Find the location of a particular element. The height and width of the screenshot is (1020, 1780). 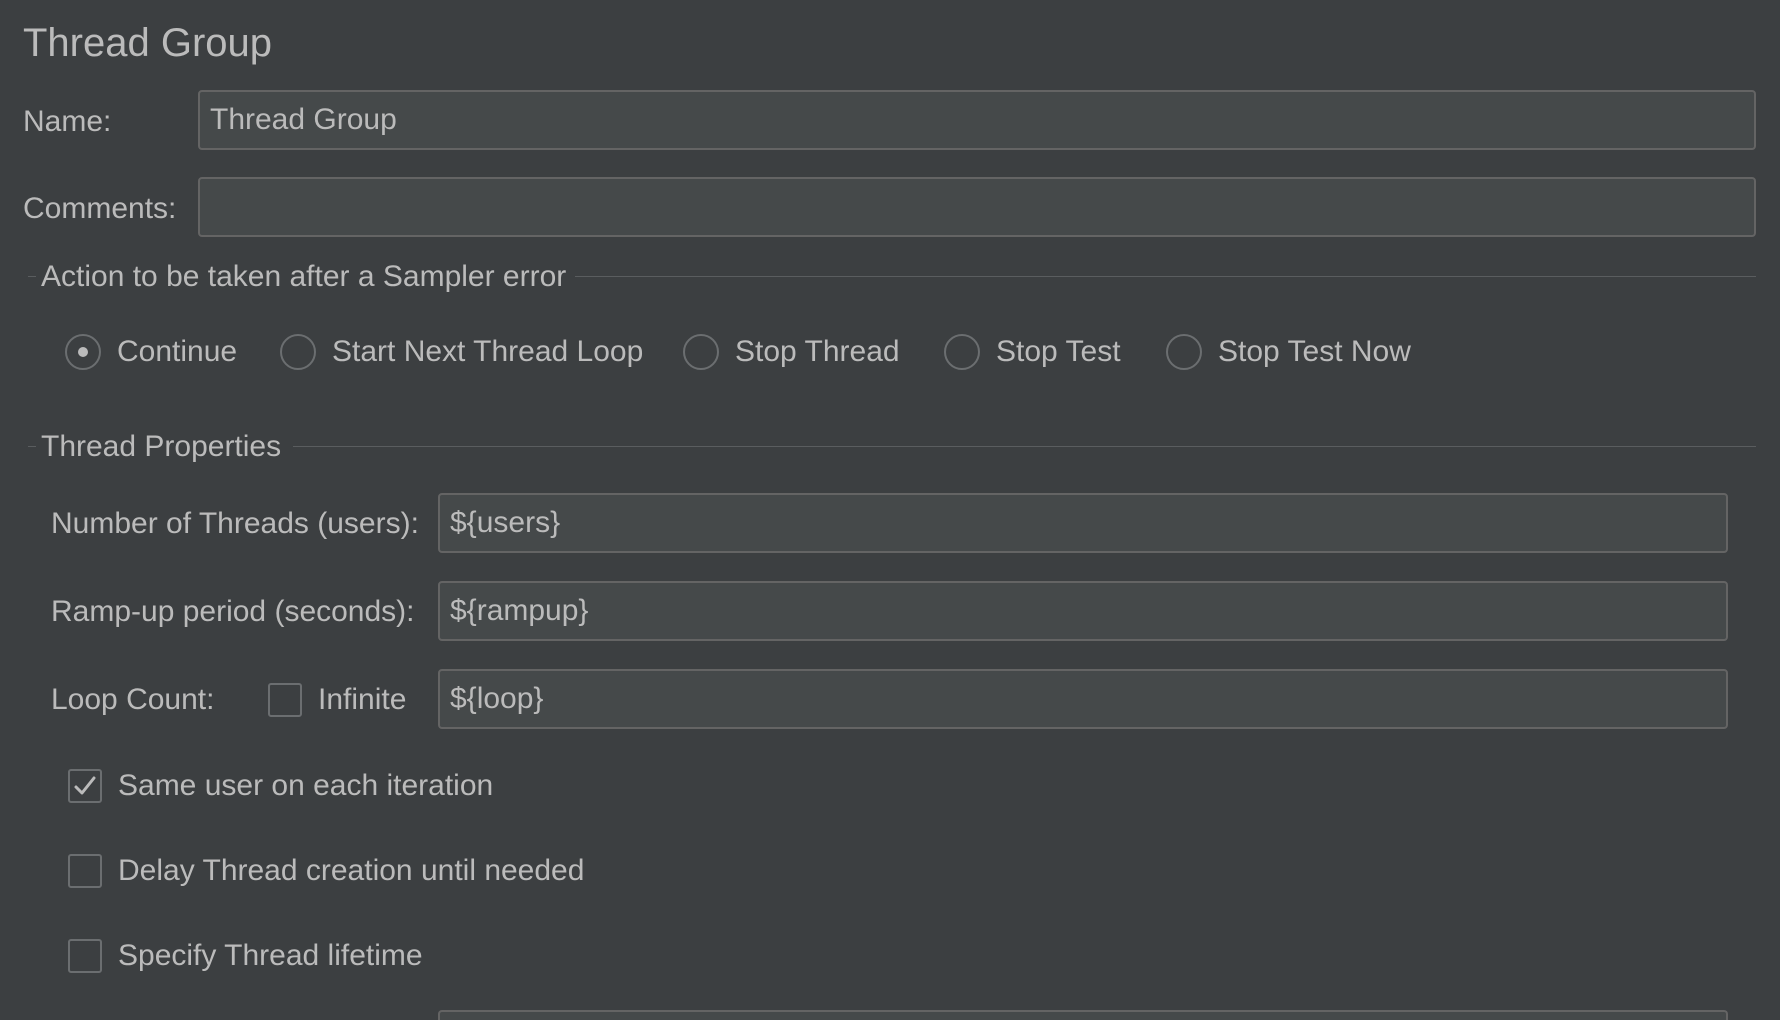

specify-lifetime-checkbox-item: Specify Thread lifetime is located at coordinates (245, 956).